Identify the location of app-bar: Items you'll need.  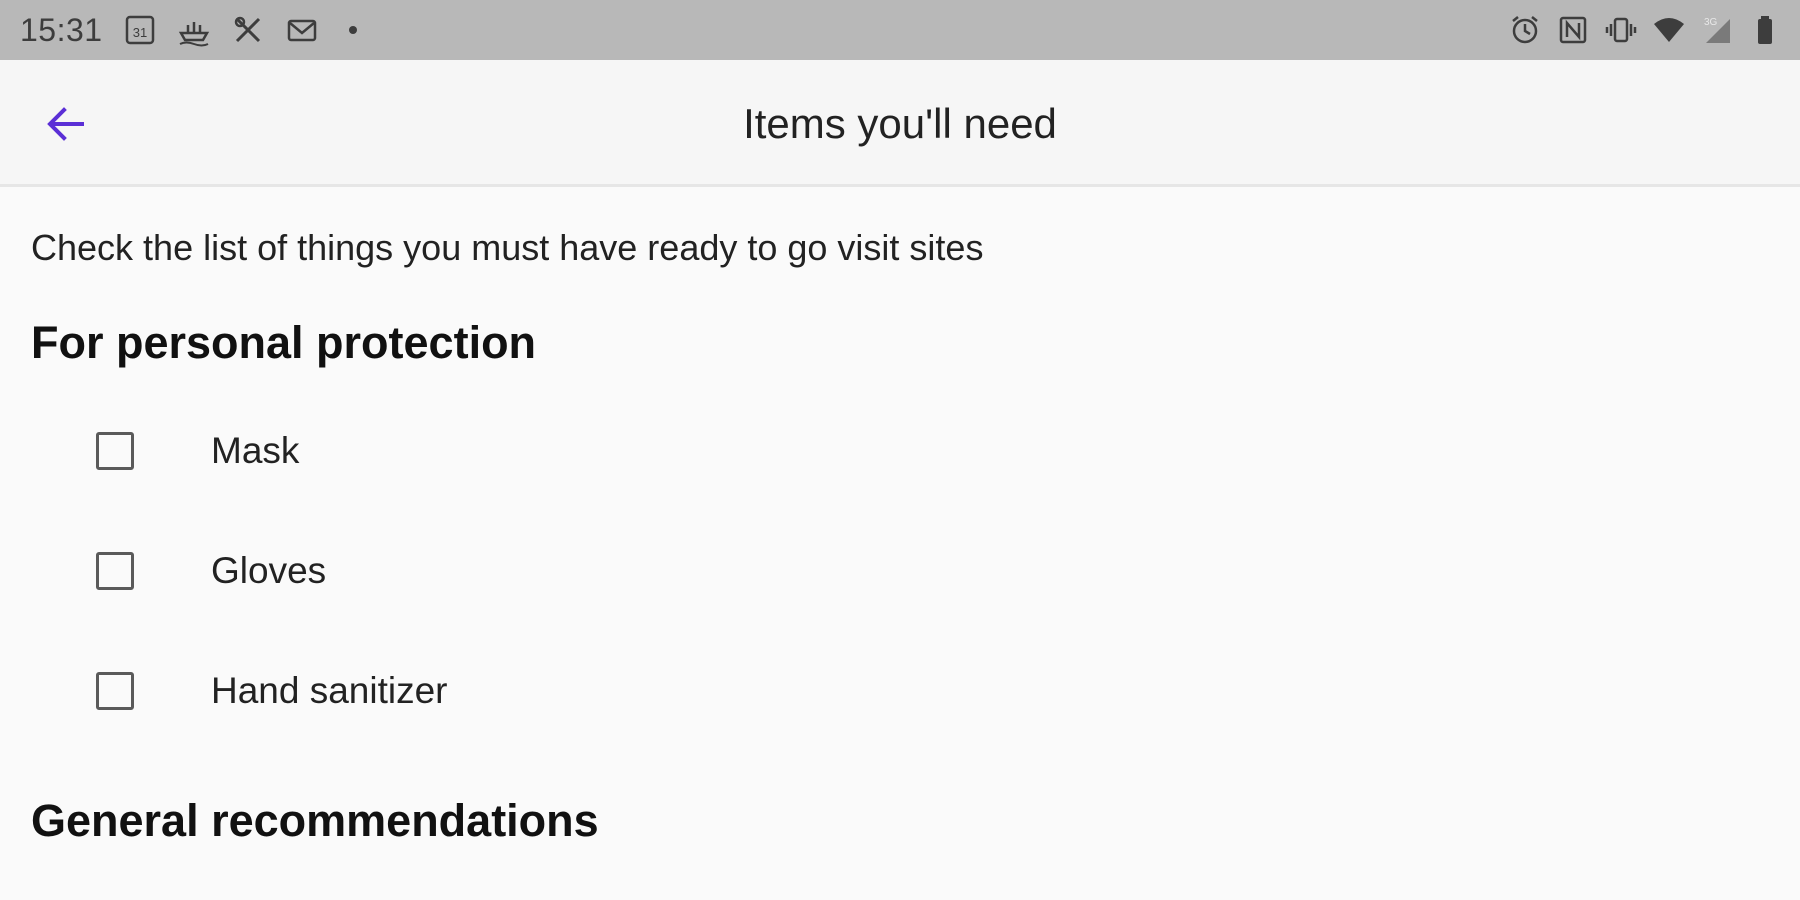
(900, 123).